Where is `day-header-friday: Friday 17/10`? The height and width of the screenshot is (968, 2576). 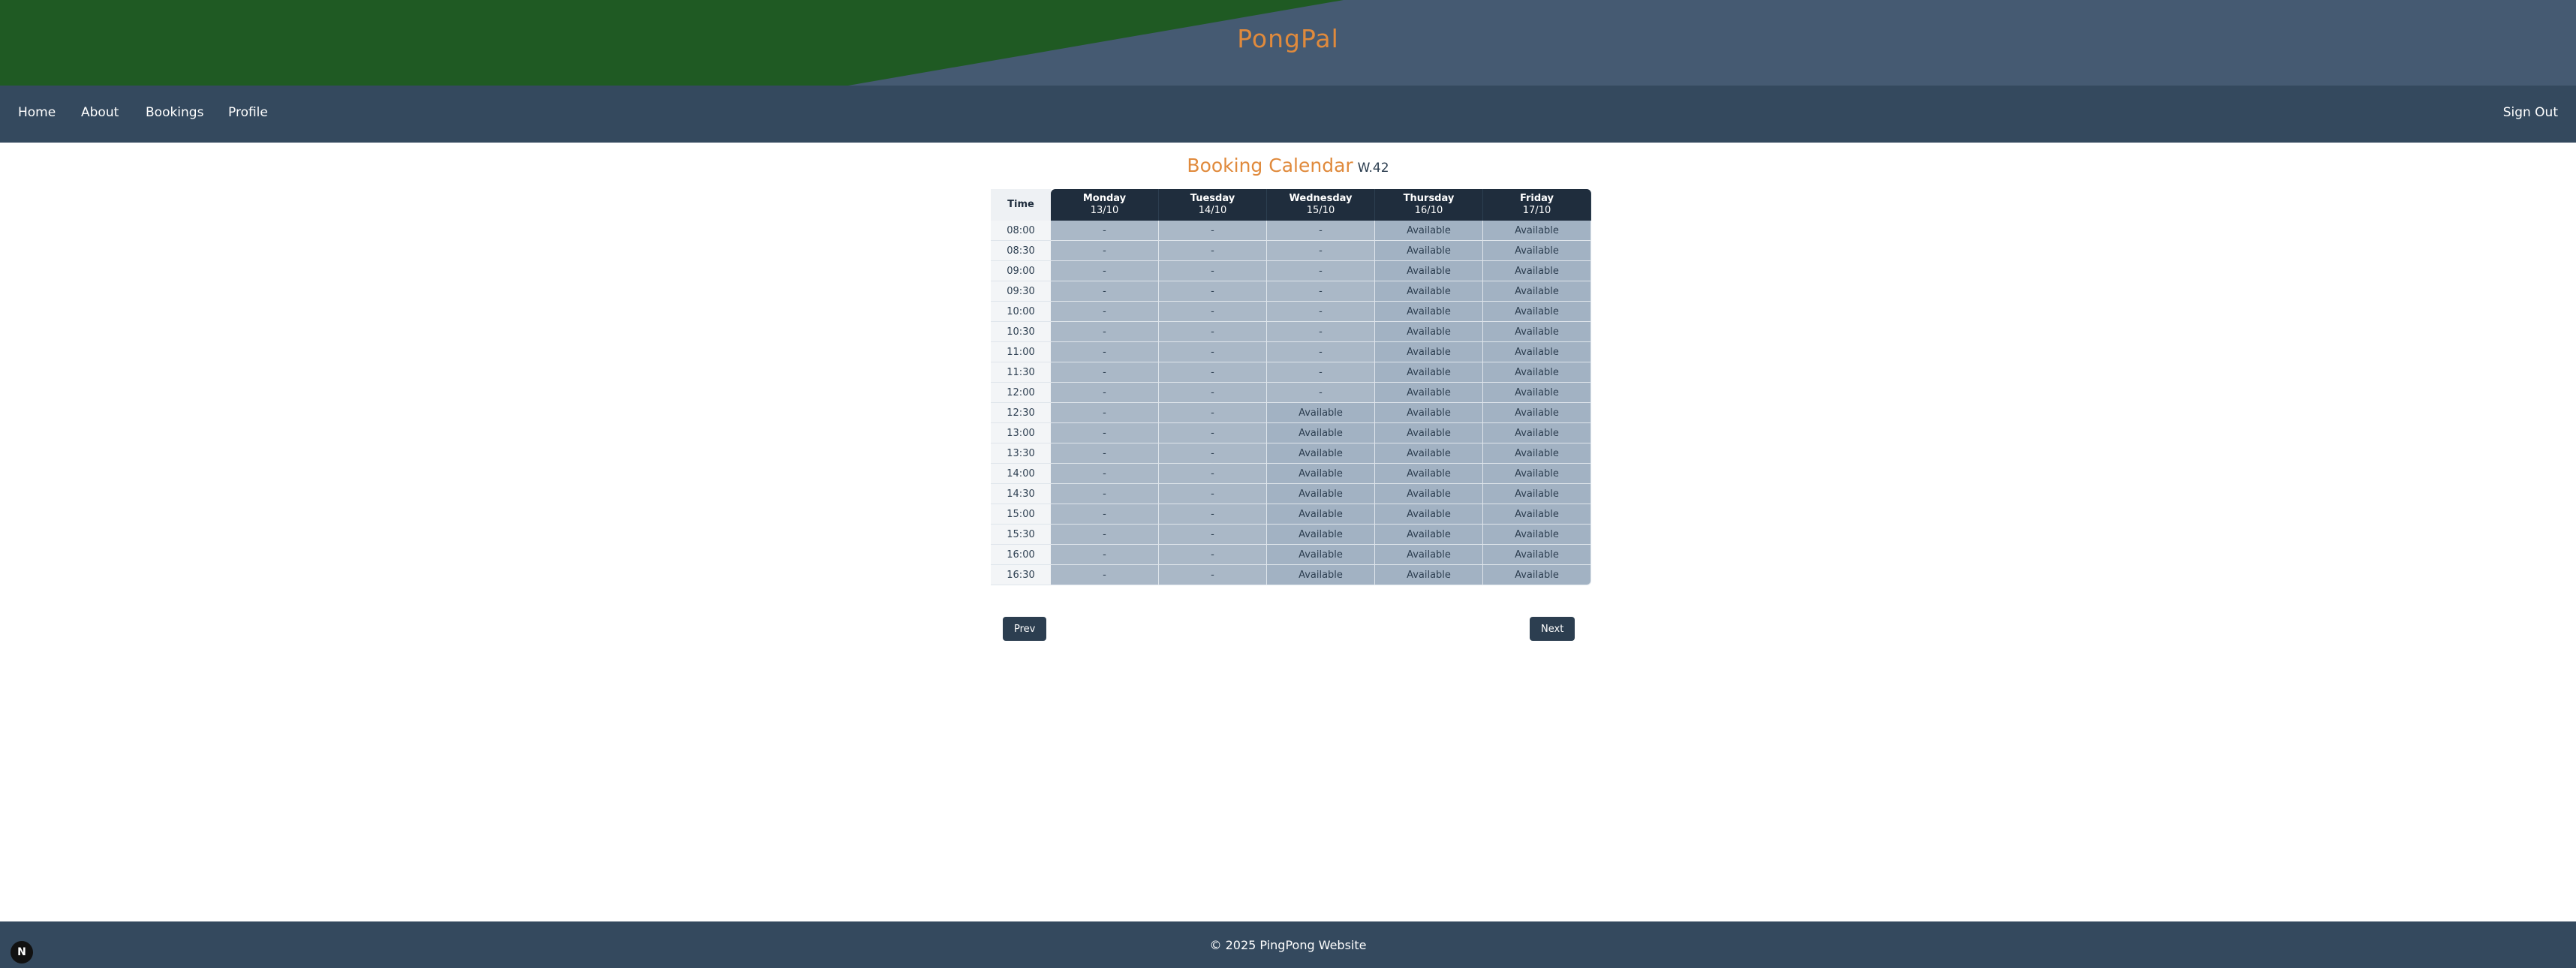 day-header-friday: Friday 17/10 is located at coordinates (1537, 205).